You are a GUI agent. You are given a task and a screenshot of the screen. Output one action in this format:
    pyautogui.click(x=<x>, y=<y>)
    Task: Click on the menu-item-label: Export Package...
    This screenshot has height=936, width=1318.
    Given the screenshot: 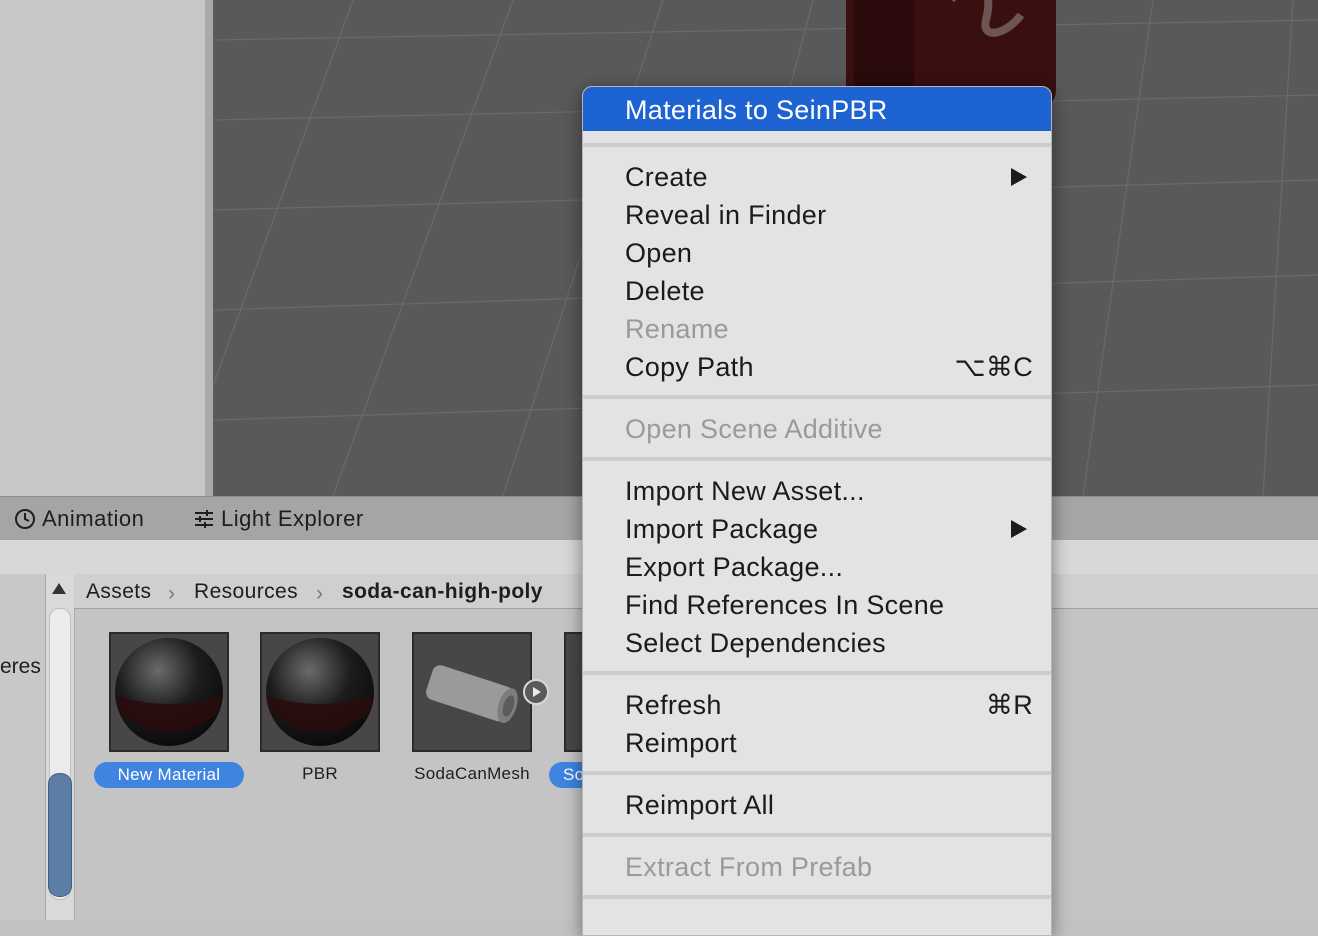 What is the action you would take?
    pyautogui.click(x=734, y=567)
    